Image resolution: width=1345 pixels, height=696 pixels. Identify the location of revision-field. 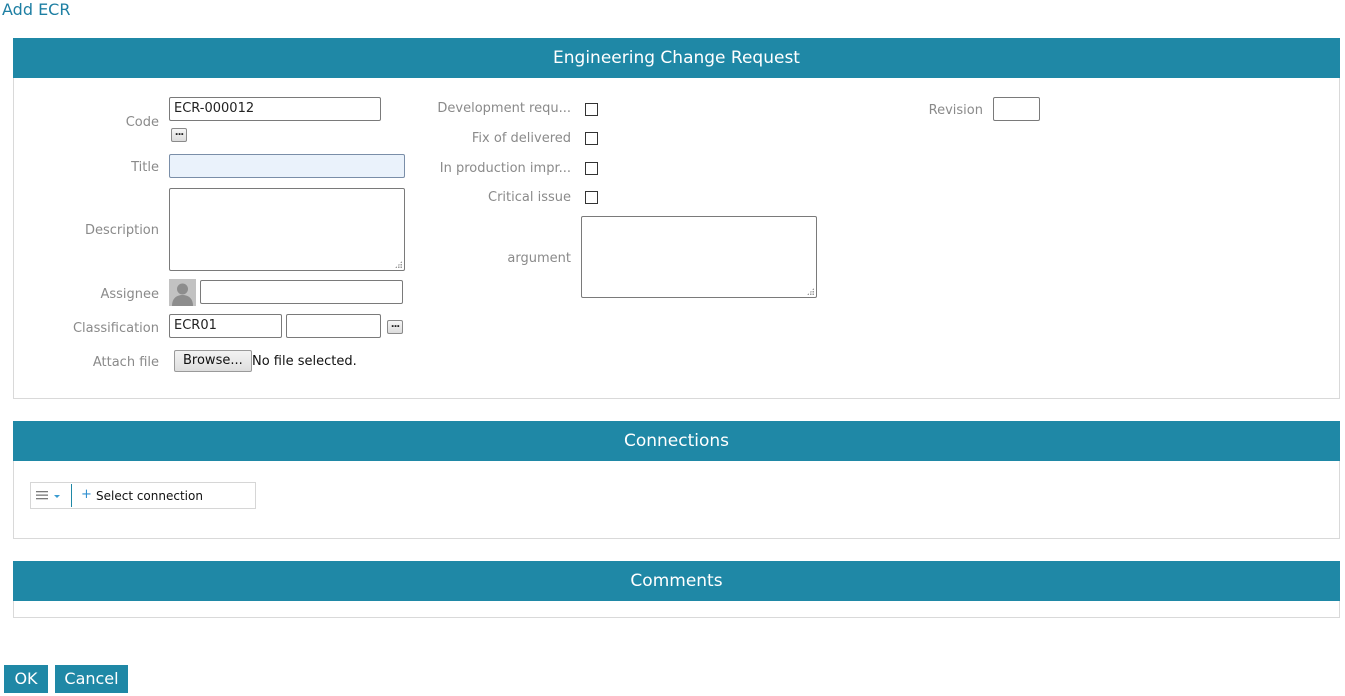
(1016, 109).